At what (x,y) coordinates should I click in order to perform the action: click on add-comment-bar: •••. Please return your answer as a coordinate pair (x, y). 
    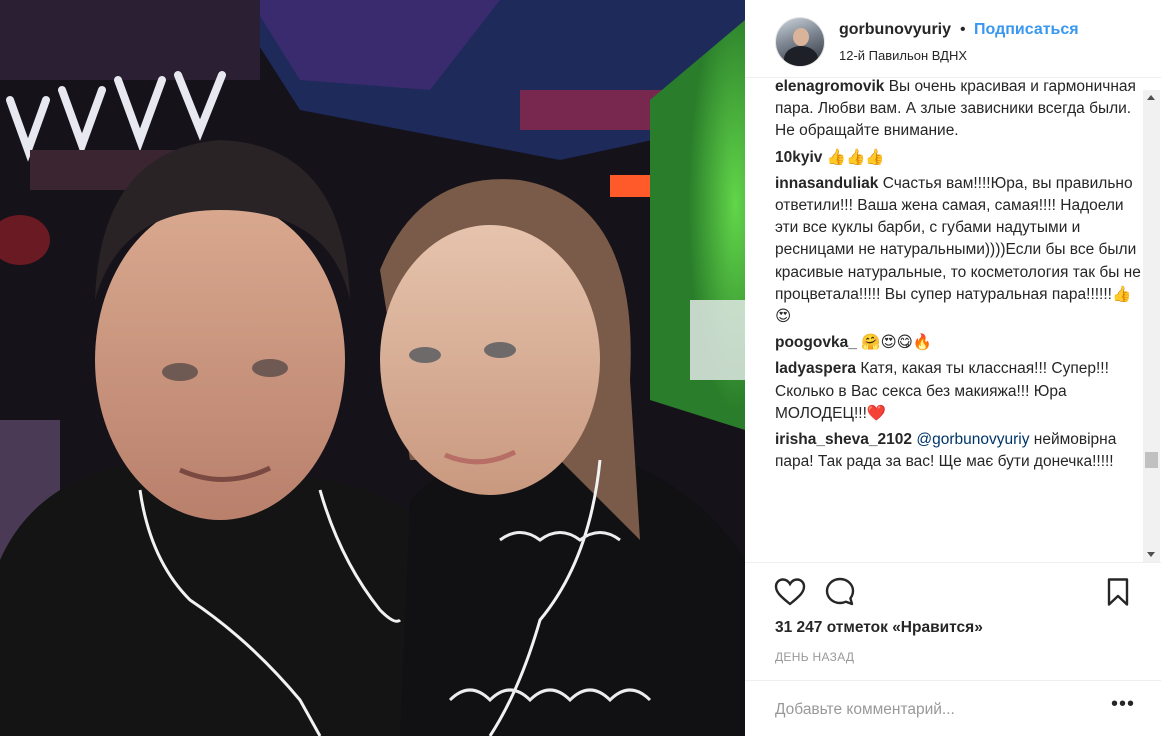
    Looking at the image, I should click on (953, 708).